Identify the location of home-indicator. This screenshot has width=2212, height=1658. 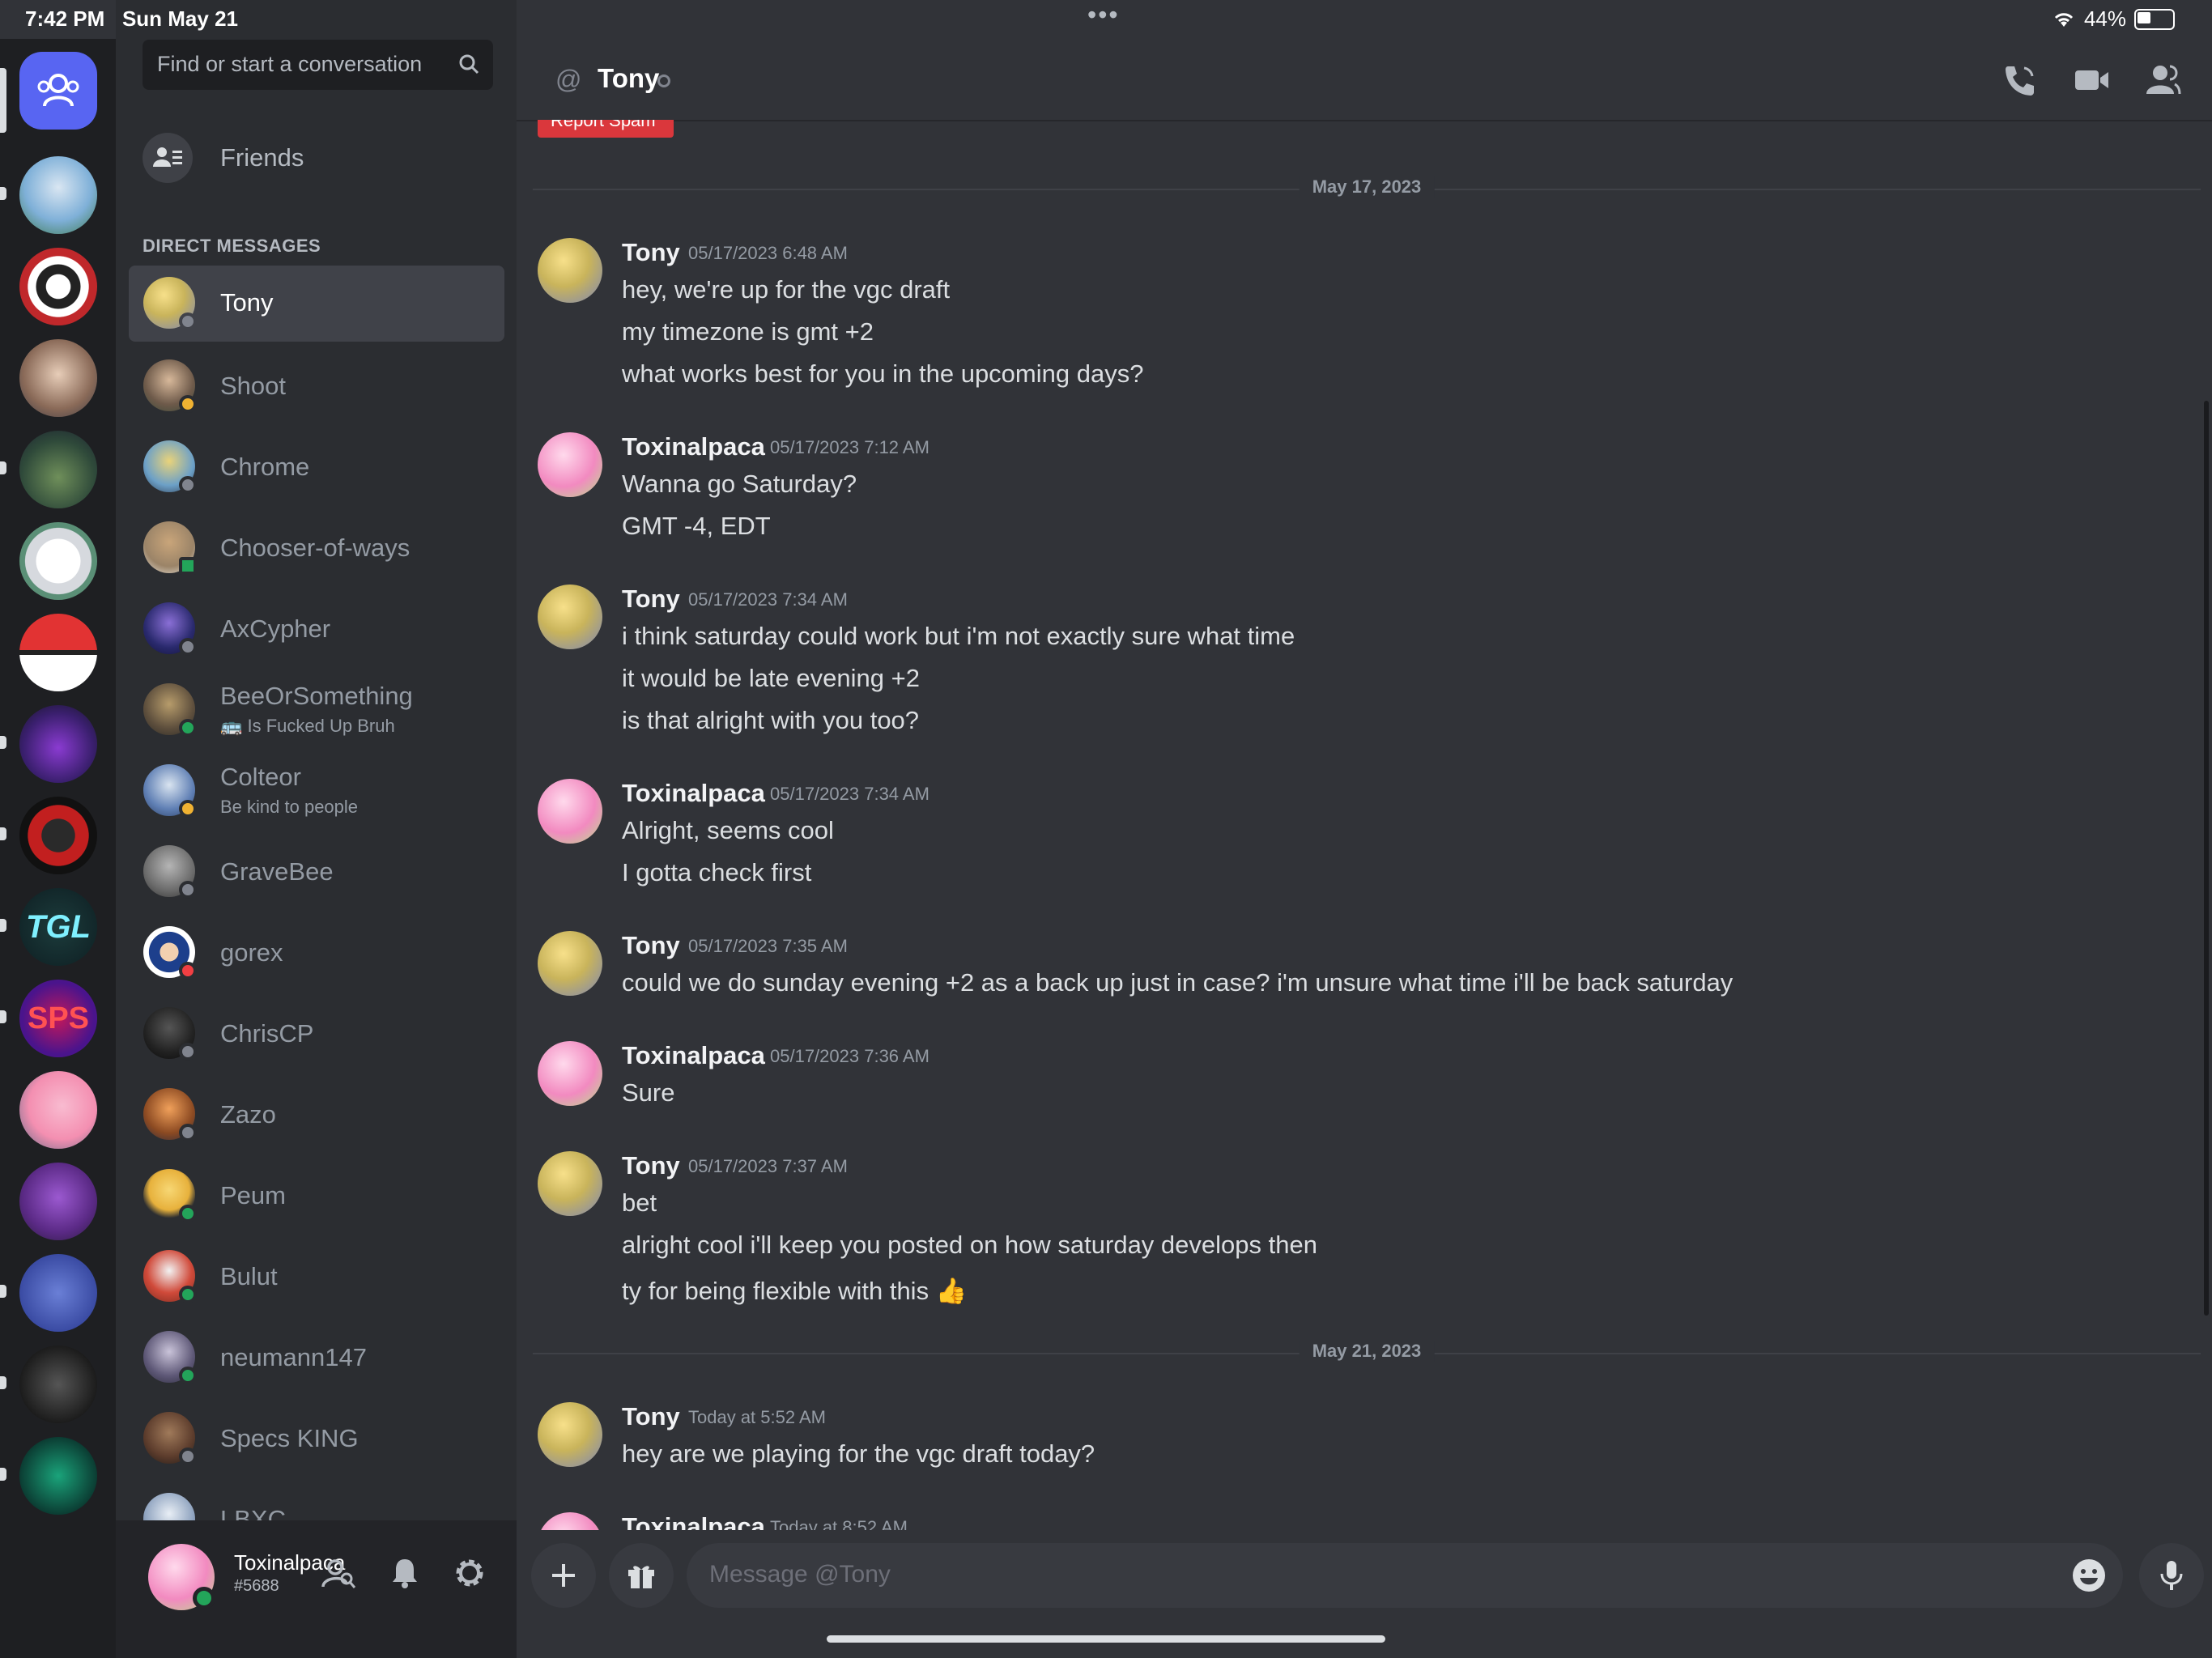
(1106, 1639).